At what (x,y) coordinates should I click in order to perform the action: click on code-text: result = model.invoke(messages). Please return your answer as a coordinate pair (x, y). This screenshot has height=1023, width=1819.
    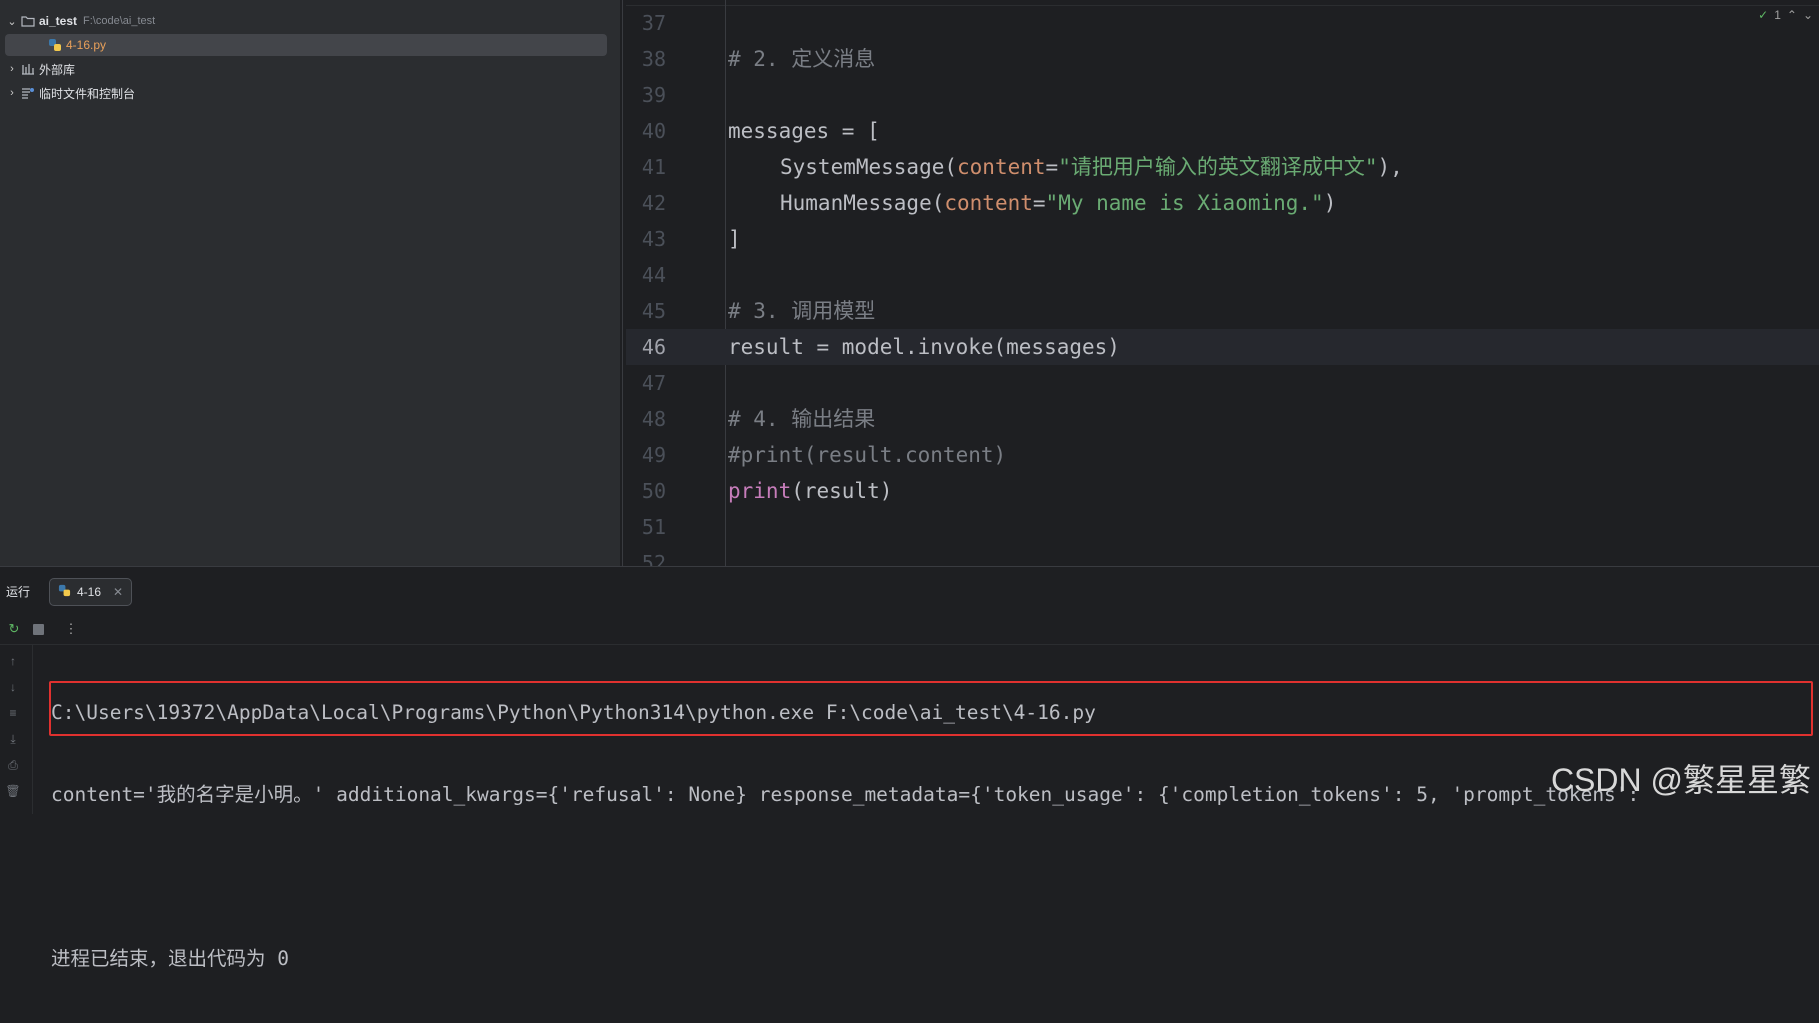
    Looking at the image, I should click on (924, 347).